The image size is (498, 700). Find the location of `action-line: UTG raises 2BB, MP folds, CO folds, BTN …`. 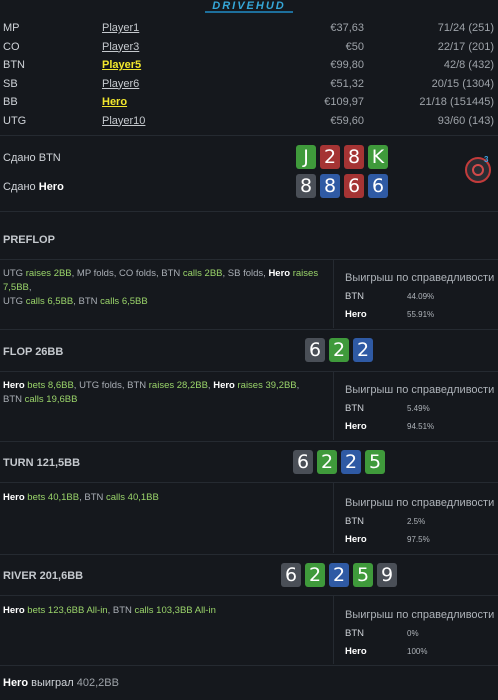

action-line: UTG raises 2BB, MP folds, CO folds, BTN … is located at coordinates (168, 281).